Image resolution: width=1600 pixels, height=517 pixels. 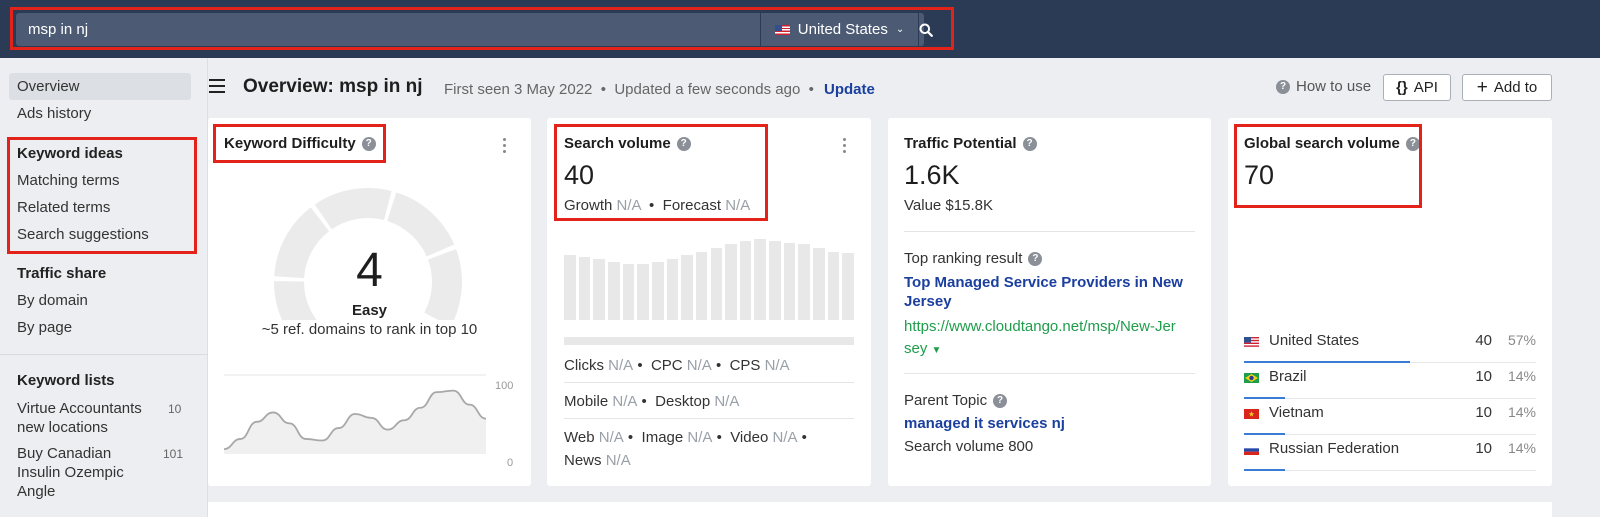 What do you see at coordinates (52, 300) in the screenshot?
I see `sidebar-item-by-domain: By domain` at bounding box center [52, 300].